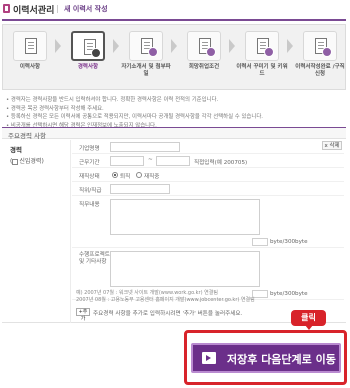 The width and height of the screenshot is (350, 388). I want to click on save-button-highlight: 저장후 다음단계로 이동, so click(265, 357).